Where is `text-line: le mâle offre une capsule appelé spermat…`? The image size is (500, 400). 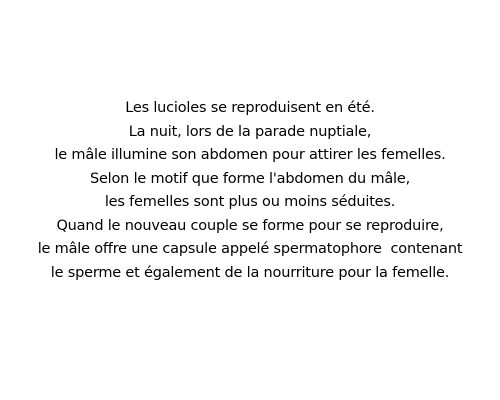 text-line: le mâle offre une capsule appelé spermat… is located at coordinates (250, 249).